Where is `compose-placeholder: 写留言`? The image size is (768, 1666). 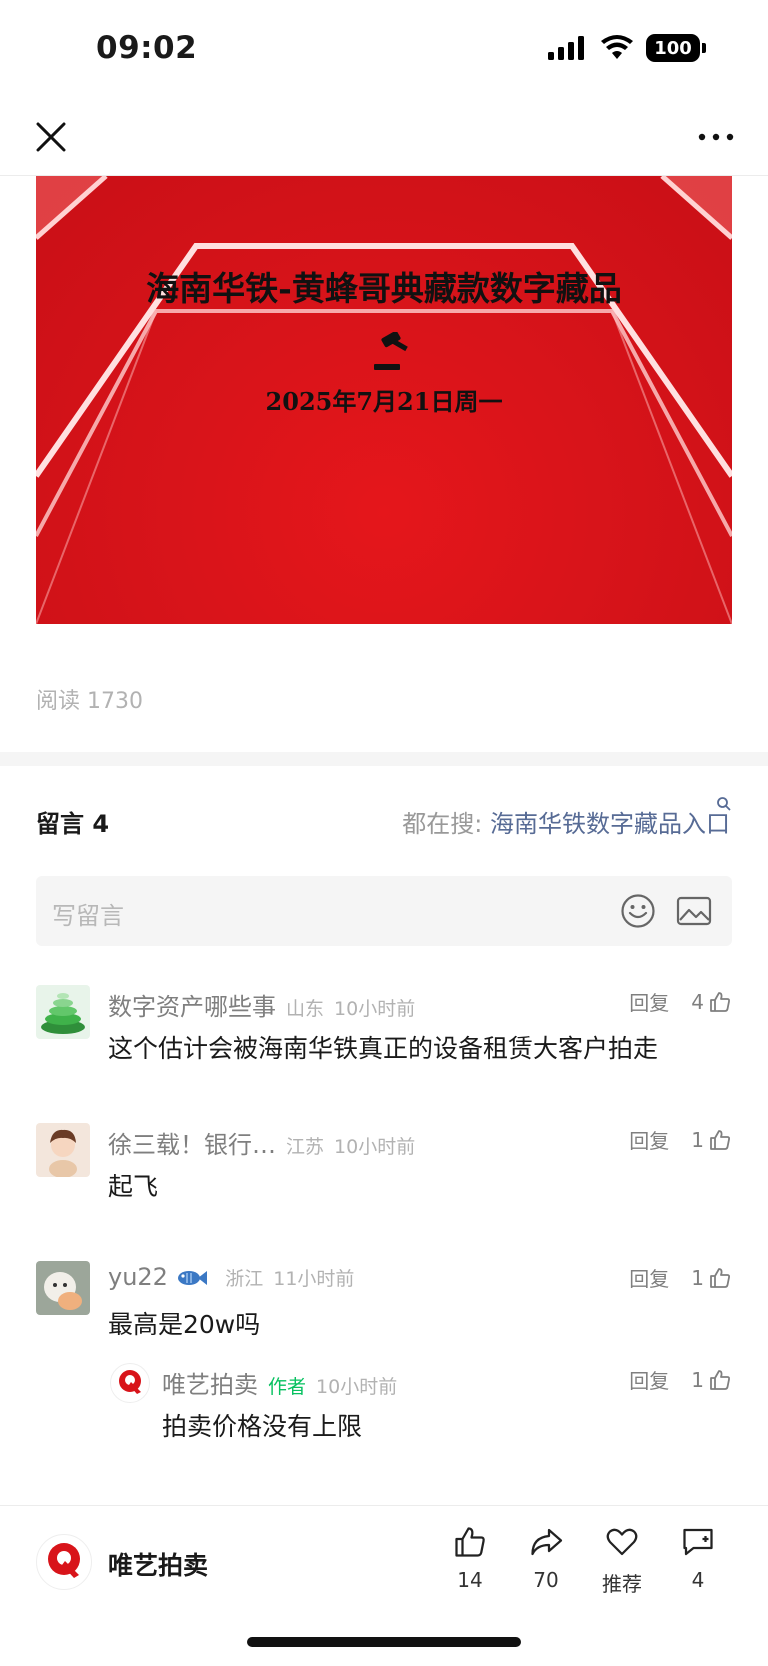
compose-placeholder: 写留言 is located at coordinates (88, 916).